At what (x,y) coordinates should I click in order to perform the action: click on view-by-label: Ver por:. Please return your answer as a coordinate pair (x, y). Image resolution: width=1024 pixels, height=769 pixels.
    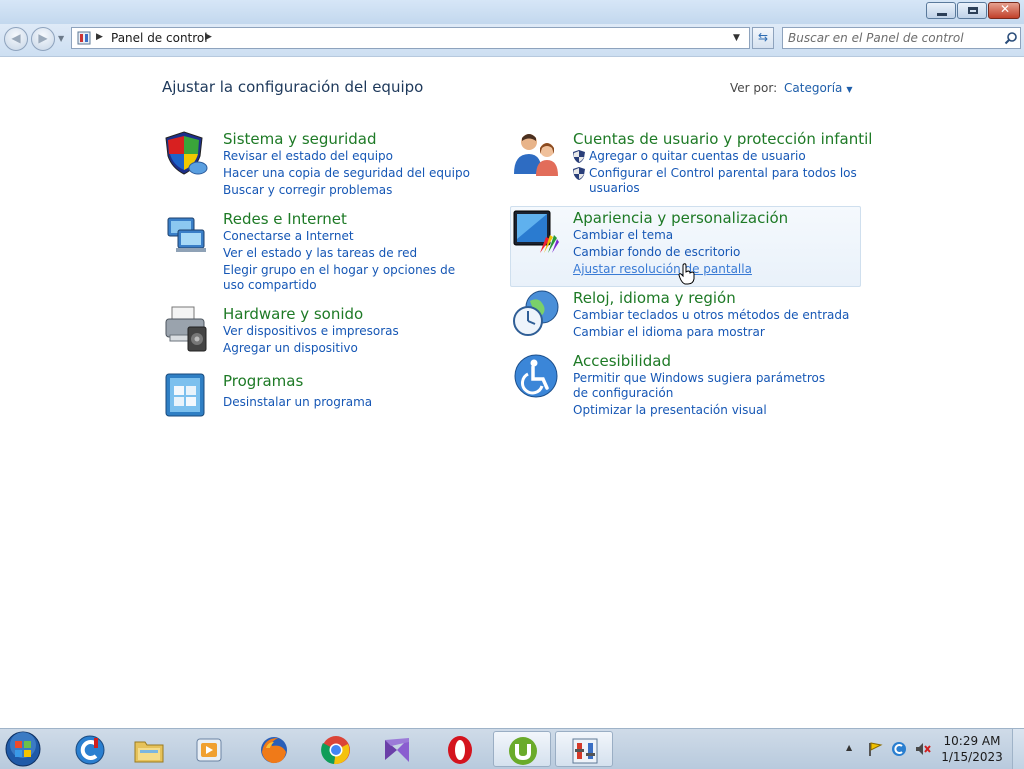
    Looking at the image, I should click on (754, 88).